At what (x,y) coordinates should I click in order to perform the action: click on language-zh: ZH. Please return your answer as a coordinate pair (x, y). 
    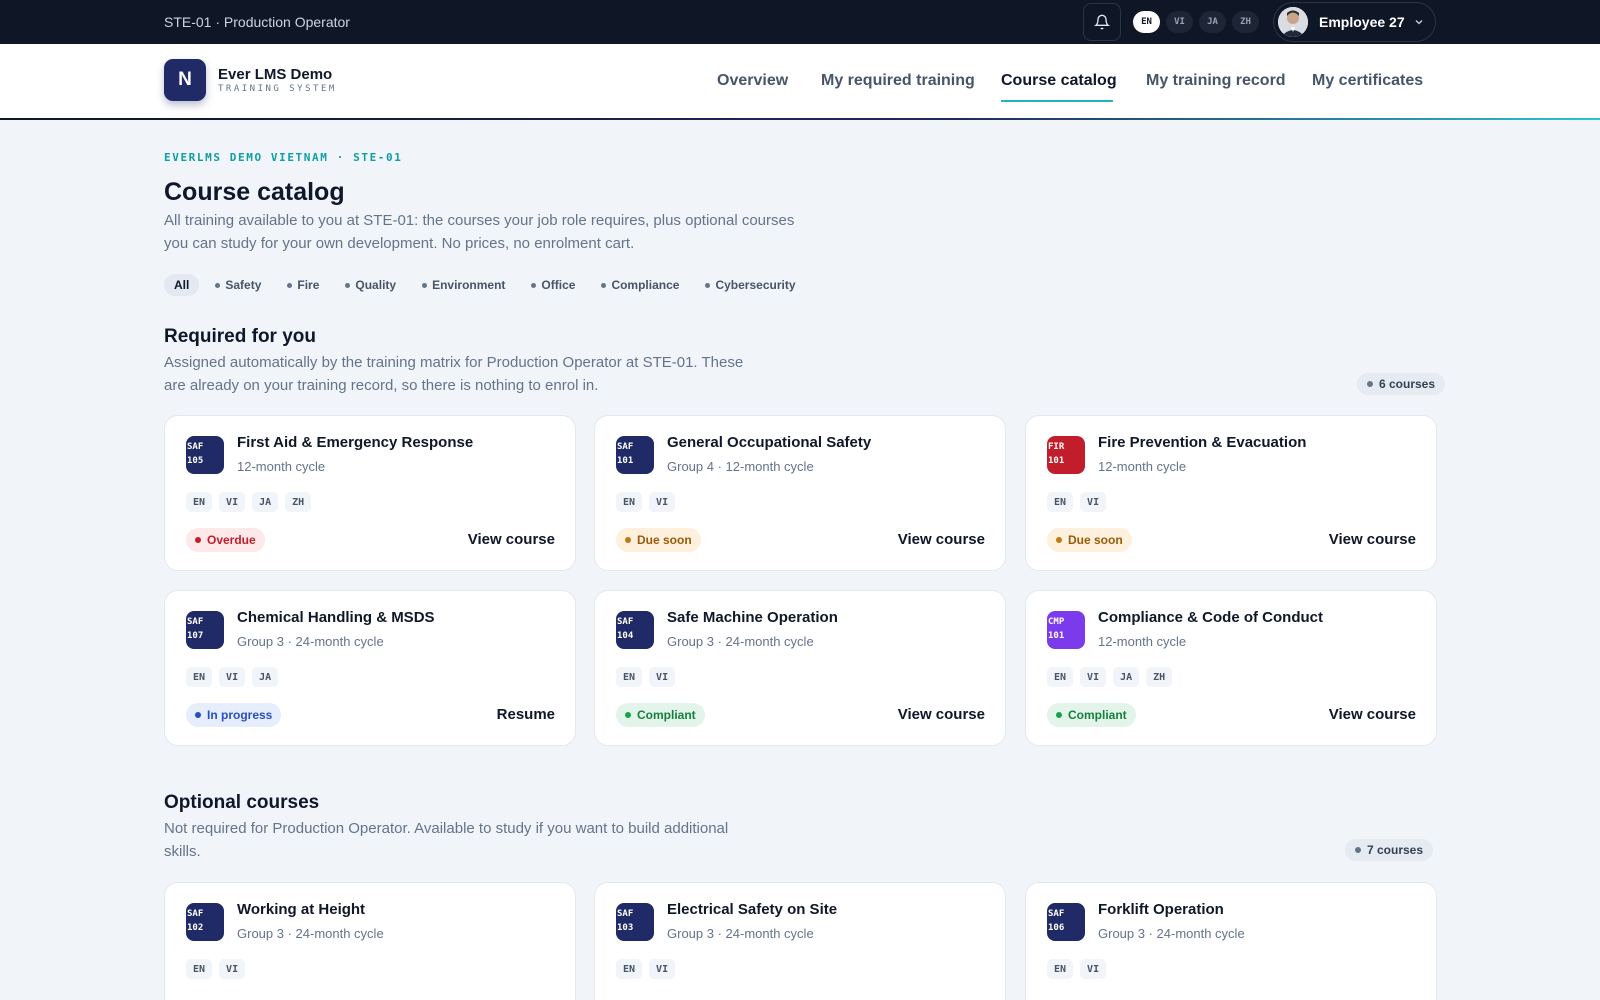
    Looking at the image, I should click on (1245, 22).